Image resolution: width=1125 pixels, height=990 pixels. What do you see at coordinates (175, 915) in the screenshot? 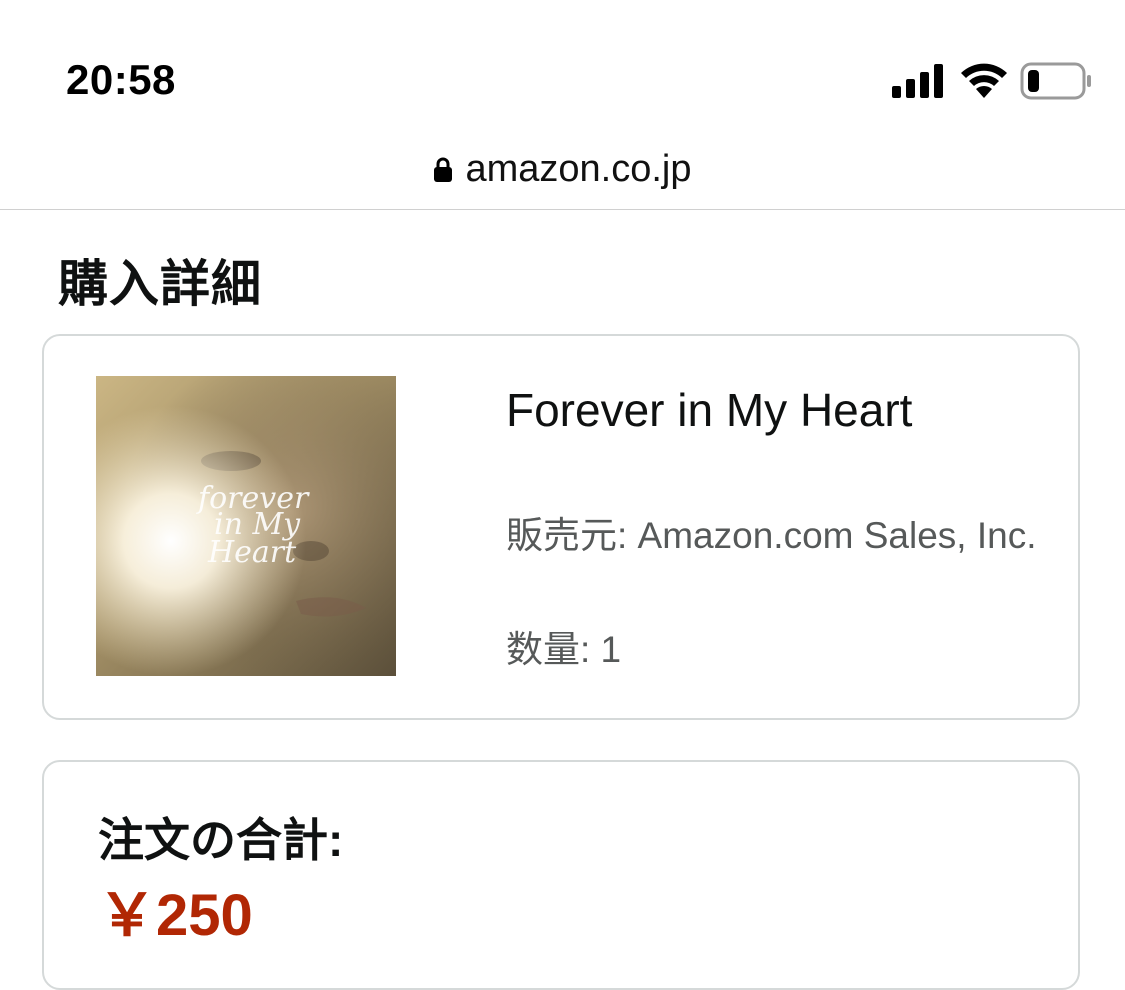
I see `order-total-amount: ￥250` at bounding box center [175, 915].